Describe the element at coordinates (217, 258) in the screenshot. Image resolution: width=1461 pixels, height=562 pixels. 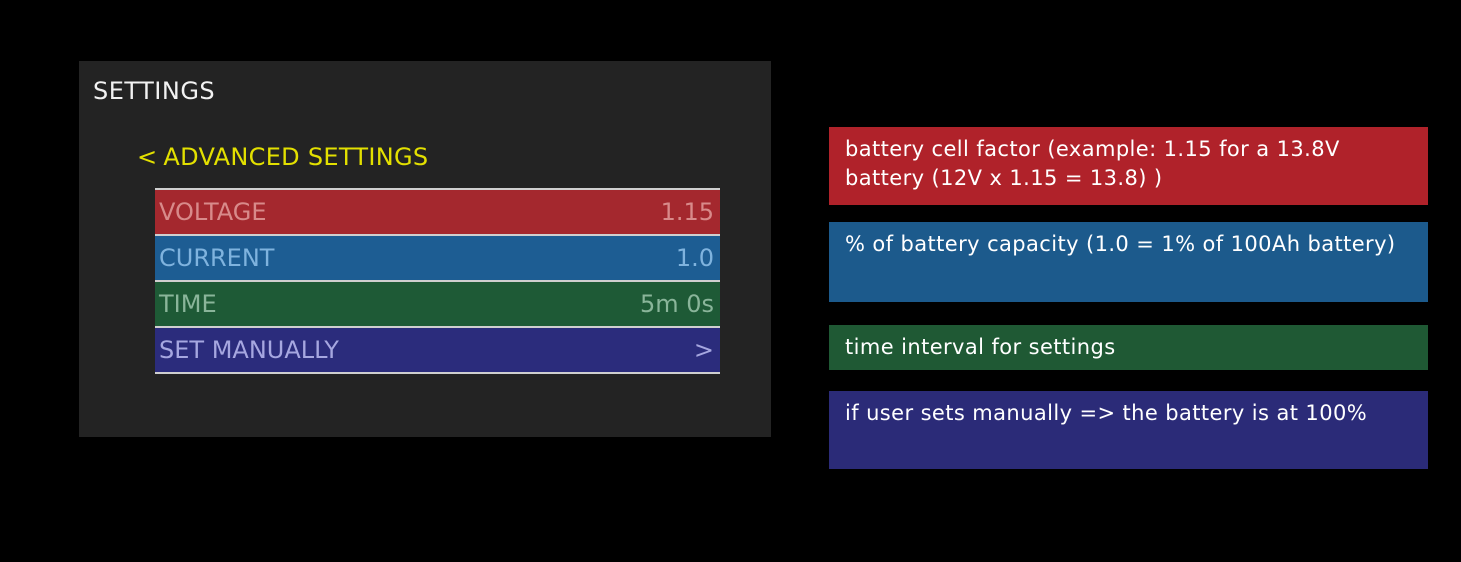
I see `current-label: CURRENT` at that location.